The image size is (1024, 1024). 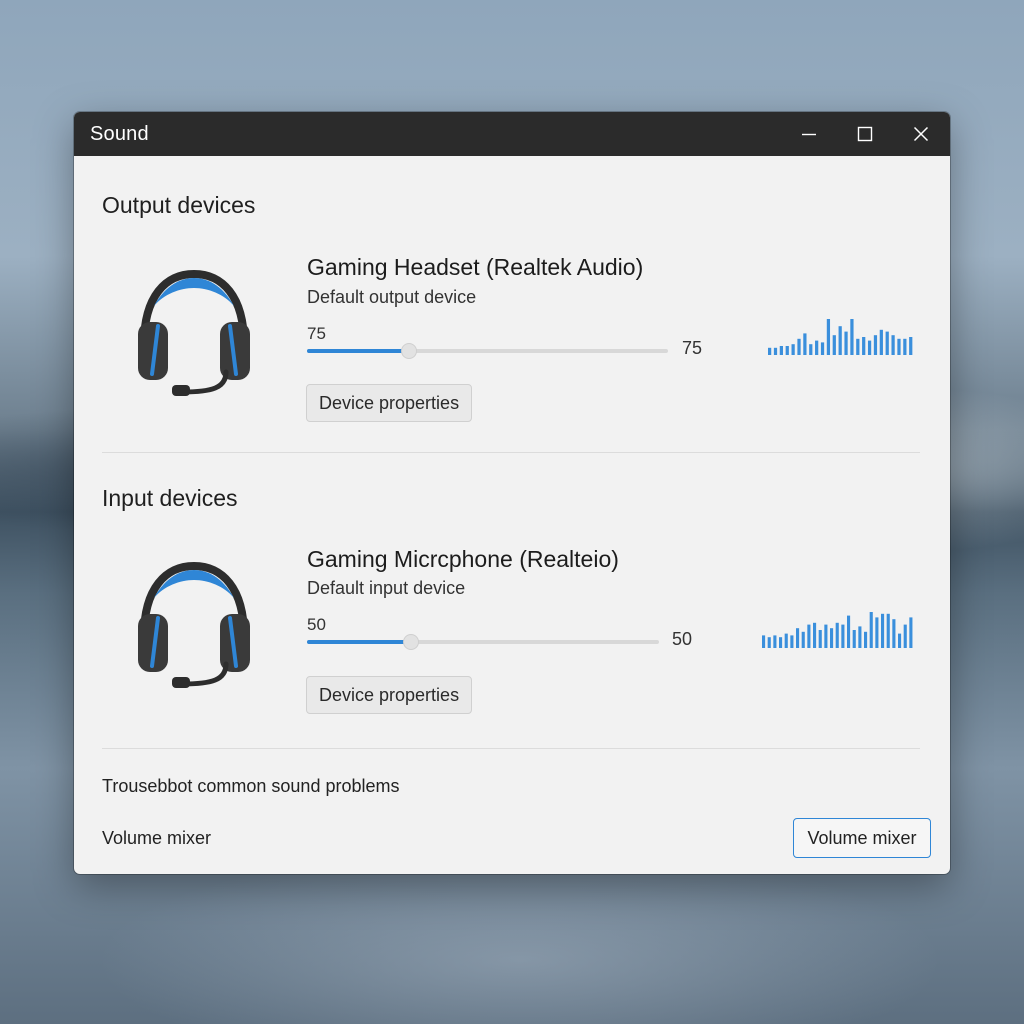 I want to click on output-volume-value: 75, so click(x=692, y=348).